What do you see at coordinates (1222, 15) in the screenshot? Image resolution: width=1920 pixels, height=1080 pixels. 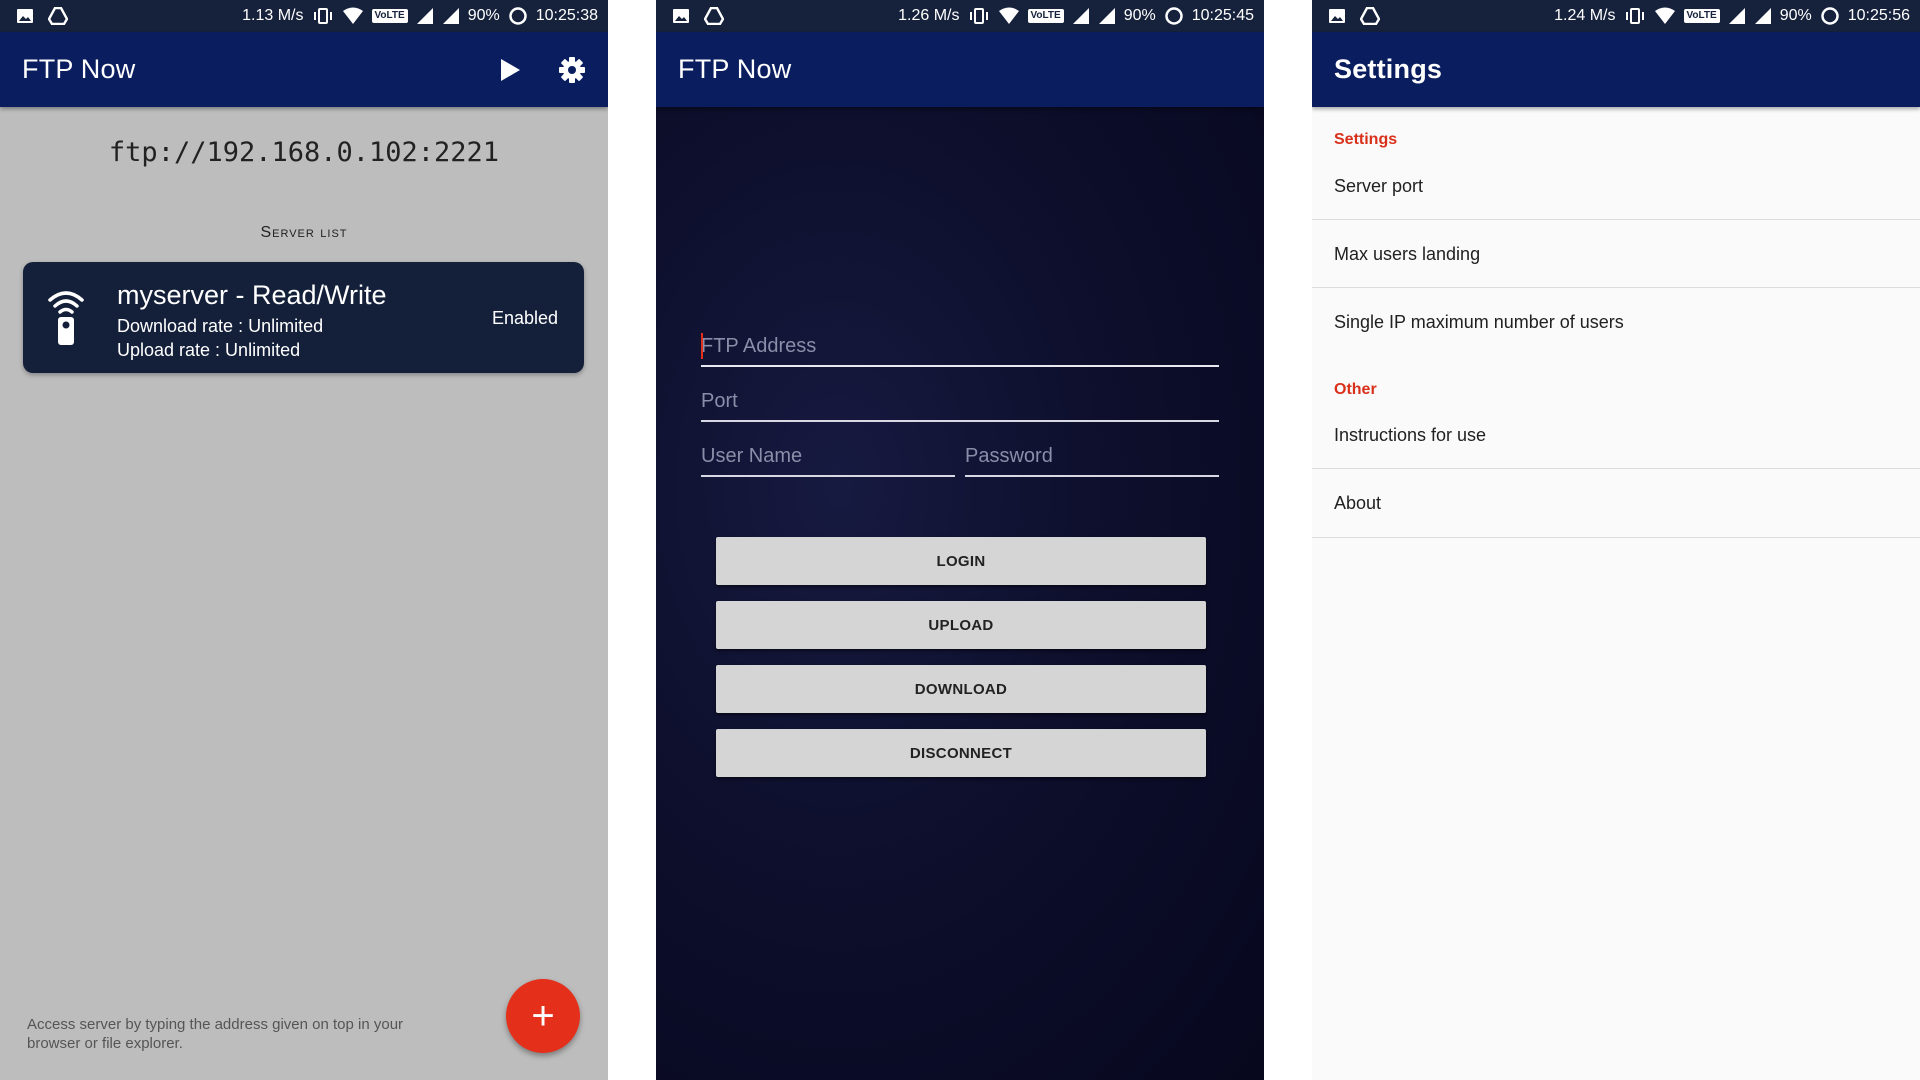 I see `clock: 10:25:45` at bounding box center [1222, 15].